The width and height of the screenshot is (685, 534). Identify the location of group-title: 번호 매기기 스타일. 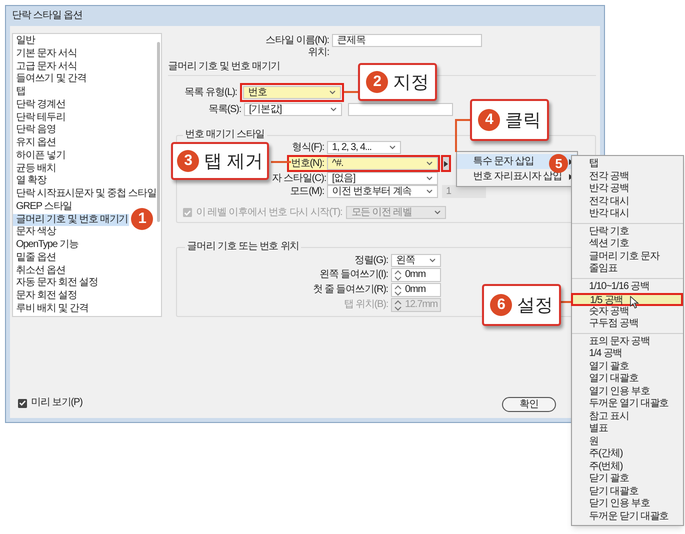
(225, 135).